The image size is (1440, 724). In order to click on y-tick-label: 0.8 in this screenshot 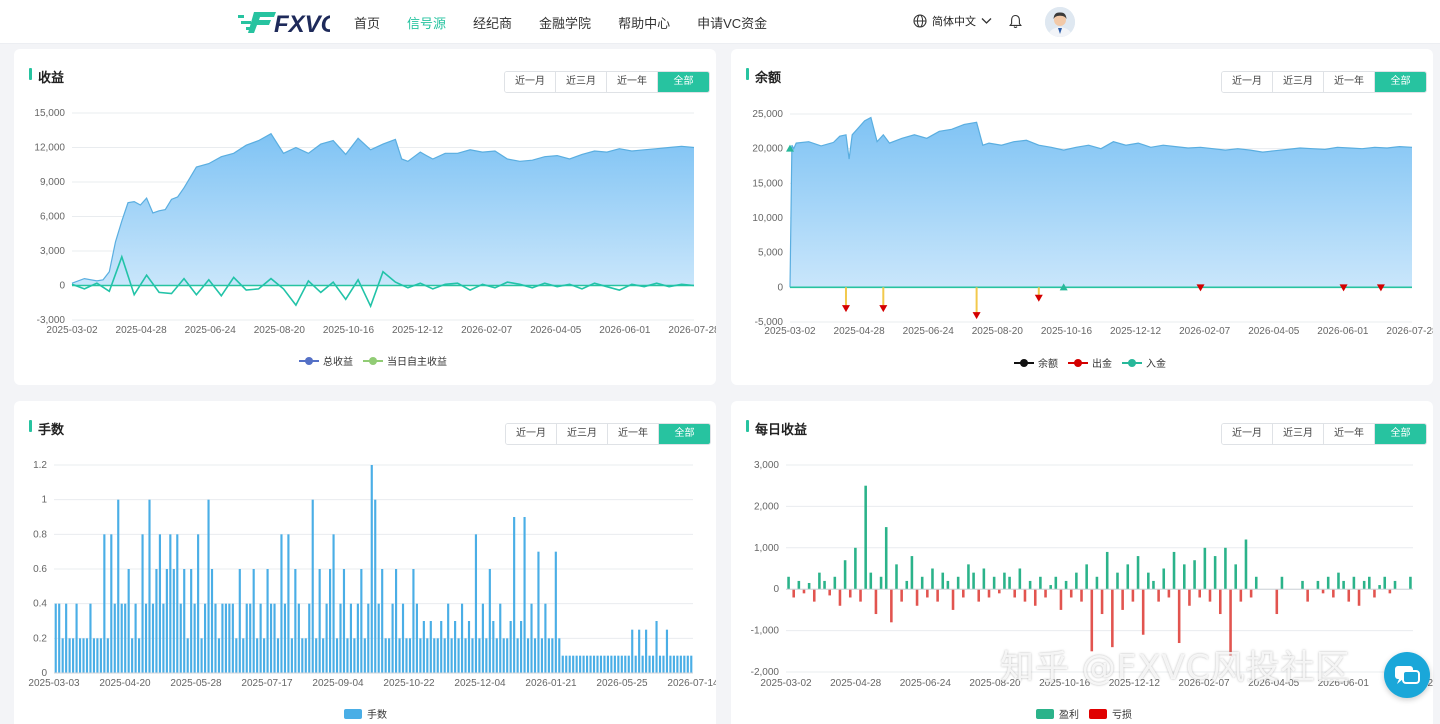, I will do `click(40, 534)`.